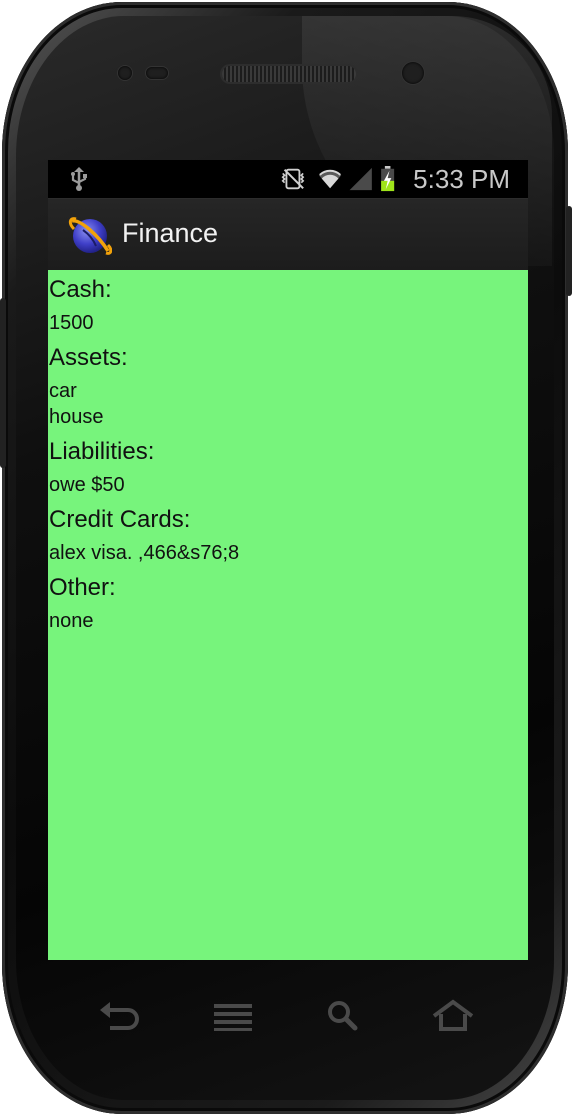  I want to click on other-item: none, so click(71, 621).